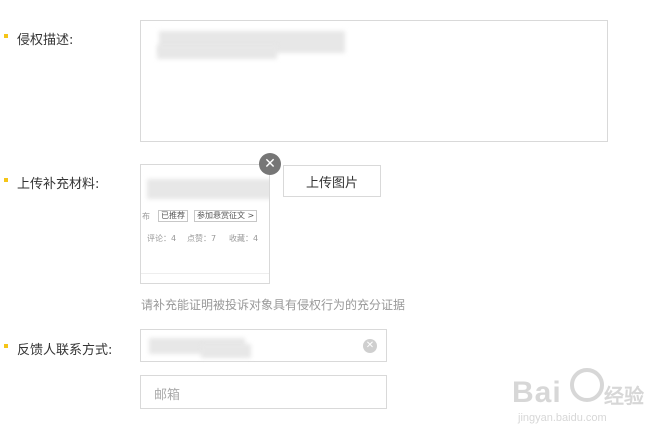  I want to click on watermark-brand-cn: 经验, so click(624, 397).